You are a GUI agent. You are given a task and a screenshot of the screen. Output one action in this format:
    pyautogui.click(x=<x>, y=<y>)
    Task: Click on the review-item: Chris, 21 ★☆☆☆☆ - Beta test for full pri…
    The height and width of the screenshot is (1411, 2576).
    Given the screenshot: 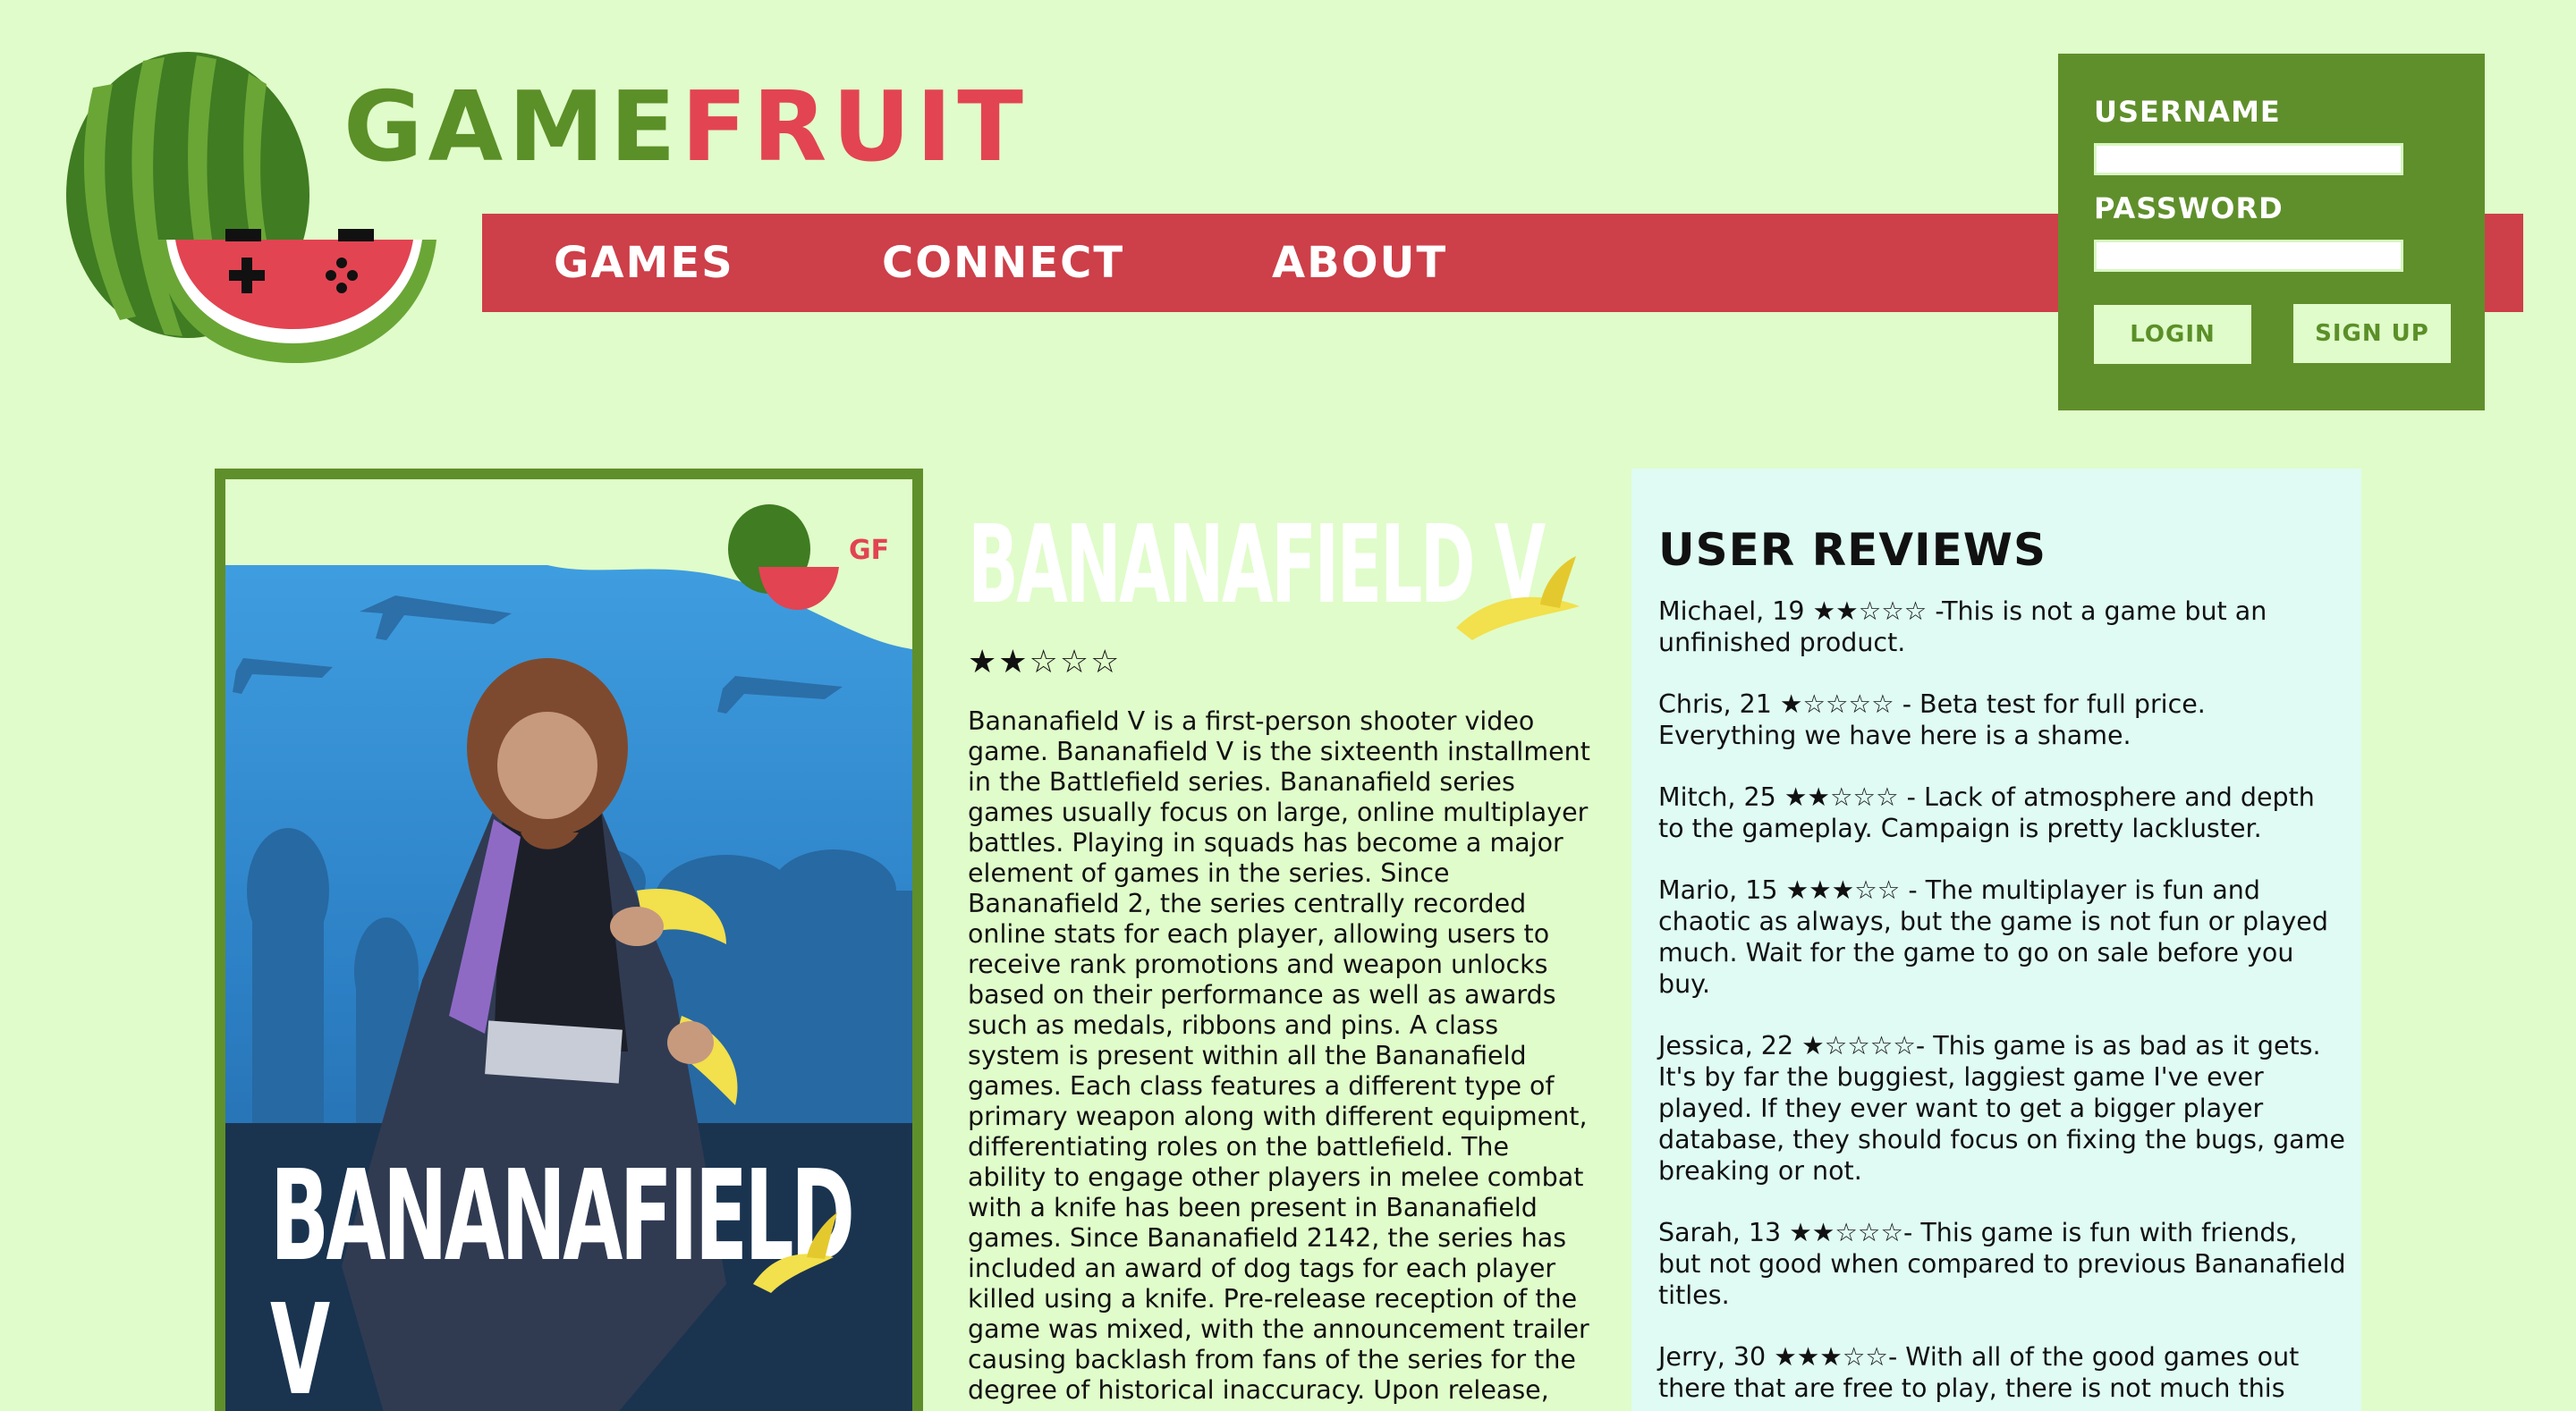 What is the action you would take?
    pyautogui.click(x=2002, y=720)
    